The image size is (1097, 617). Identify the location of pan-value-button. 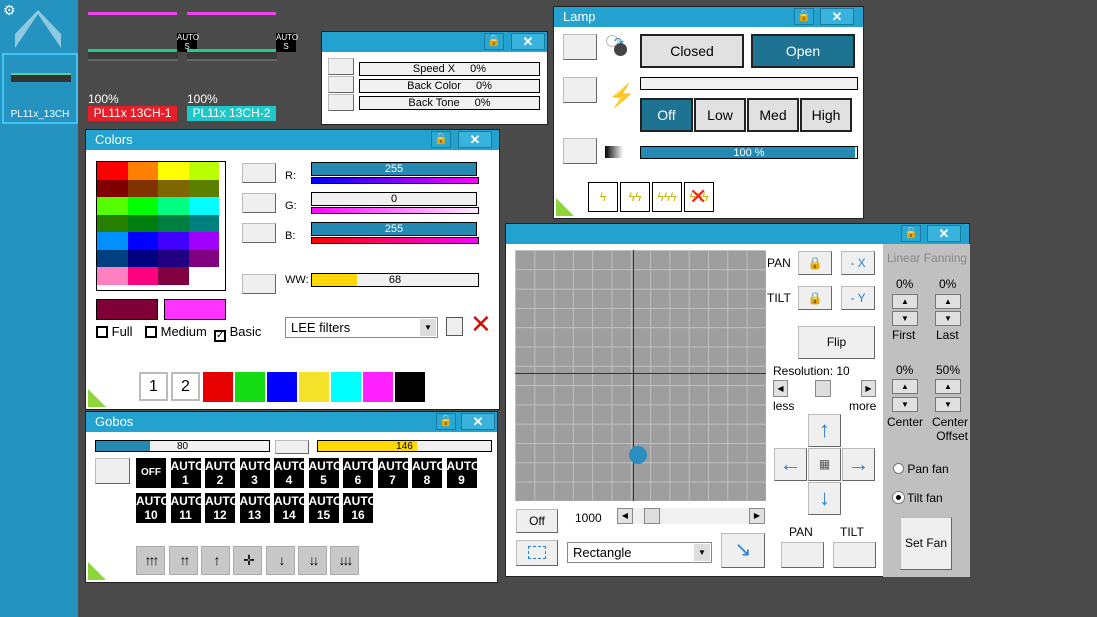
(802, 555).